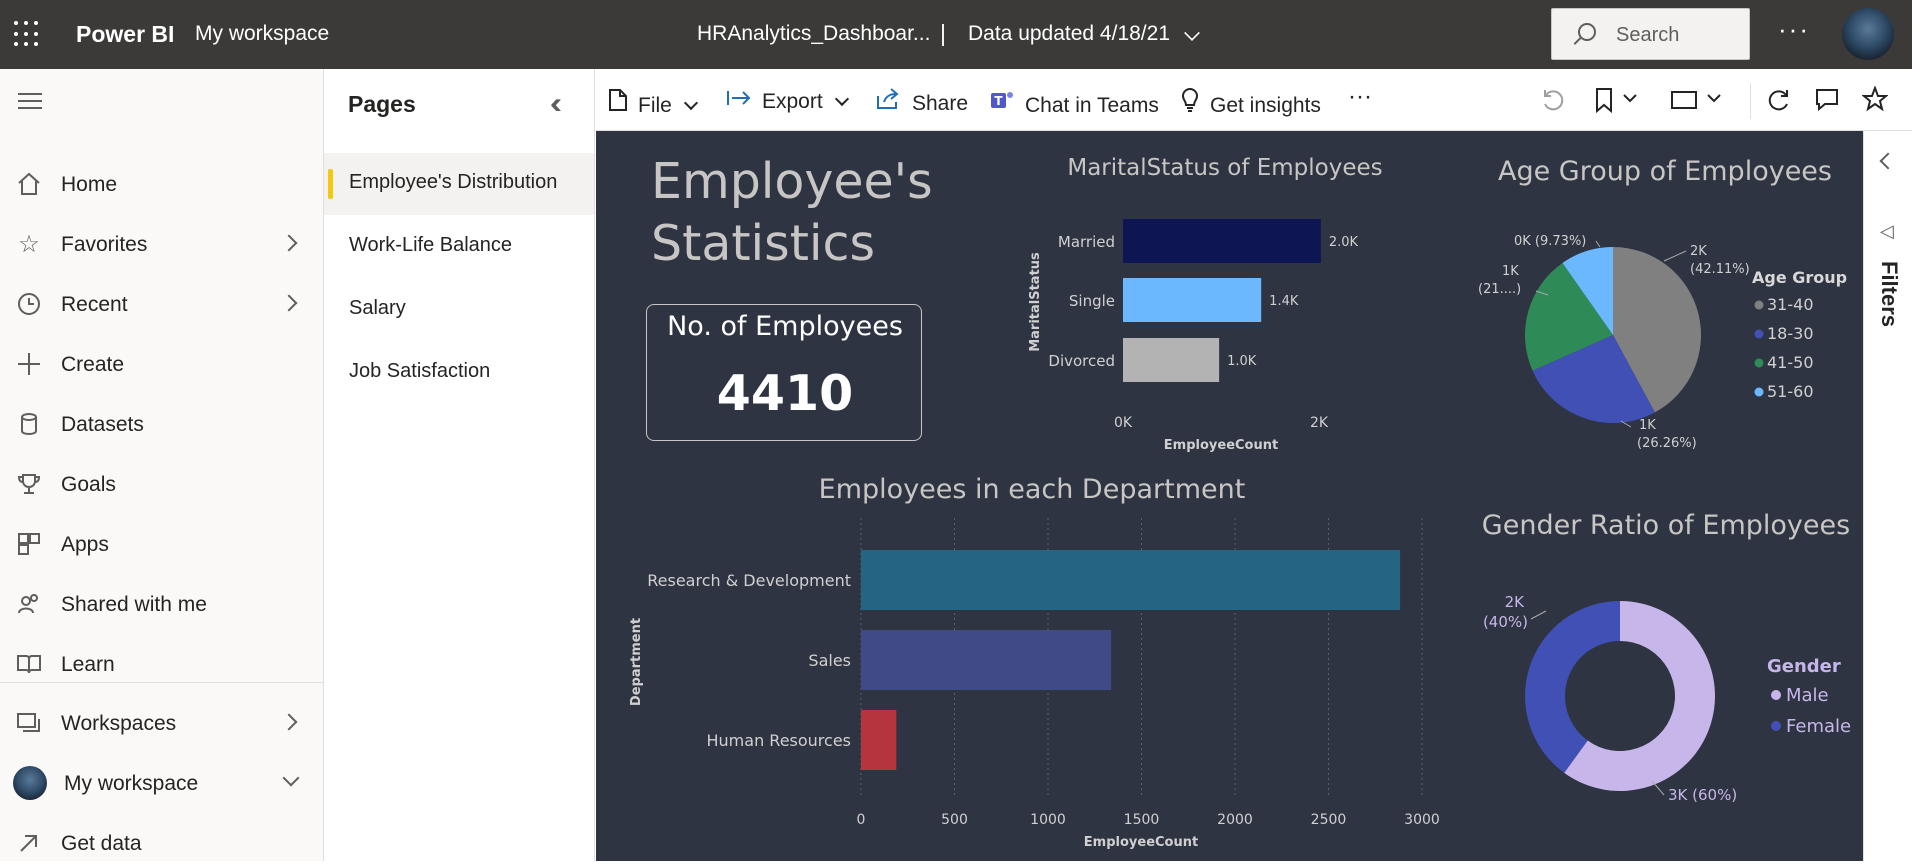  What do you see at coordinates (162, 425) in the screenshot?
I see `nav-item-datasets: Datasets` at bounding box center [162, 425].